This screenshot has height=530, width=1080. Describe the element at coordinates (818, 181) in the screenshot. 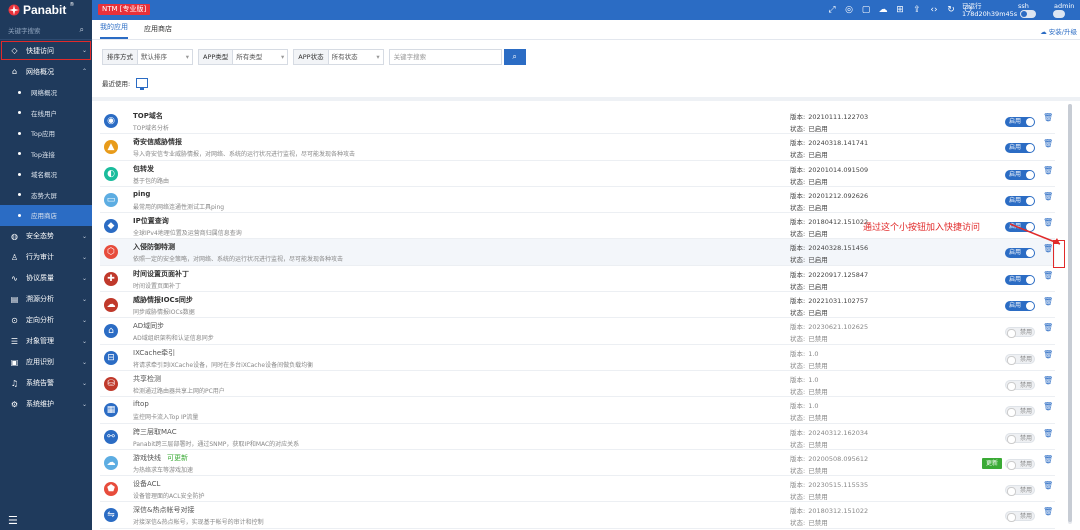

I see `status-value: 已启用` at that location.